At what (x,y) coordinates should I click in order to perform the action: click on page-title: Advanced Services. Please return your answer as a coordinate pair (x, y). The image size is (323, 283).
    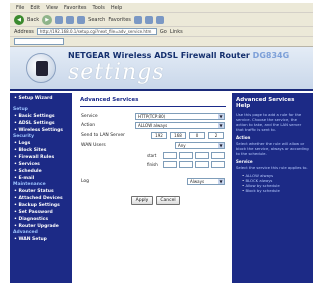
    Looking at the image, I should click on (109, 100).